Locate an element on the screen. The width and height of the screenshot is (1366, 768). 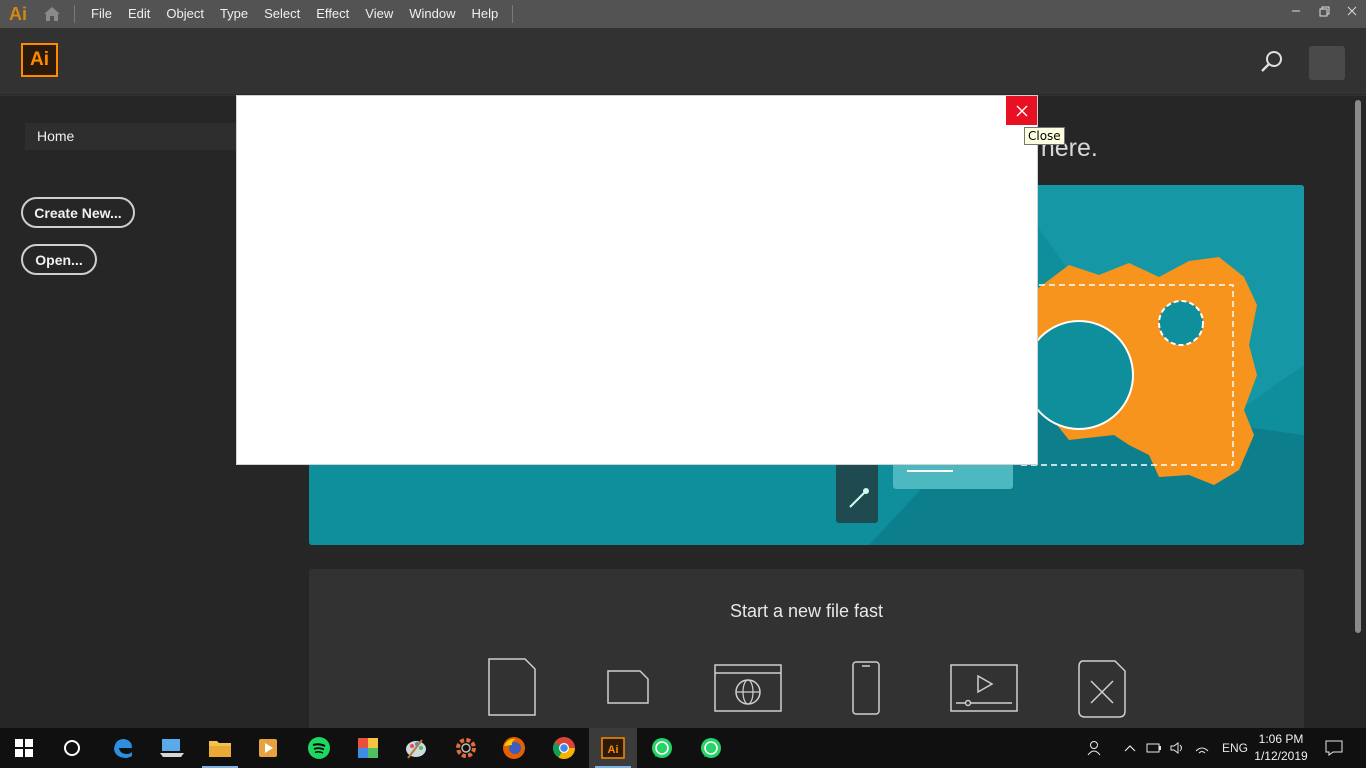
notifications-icon is located at coordinates (1334, 748).